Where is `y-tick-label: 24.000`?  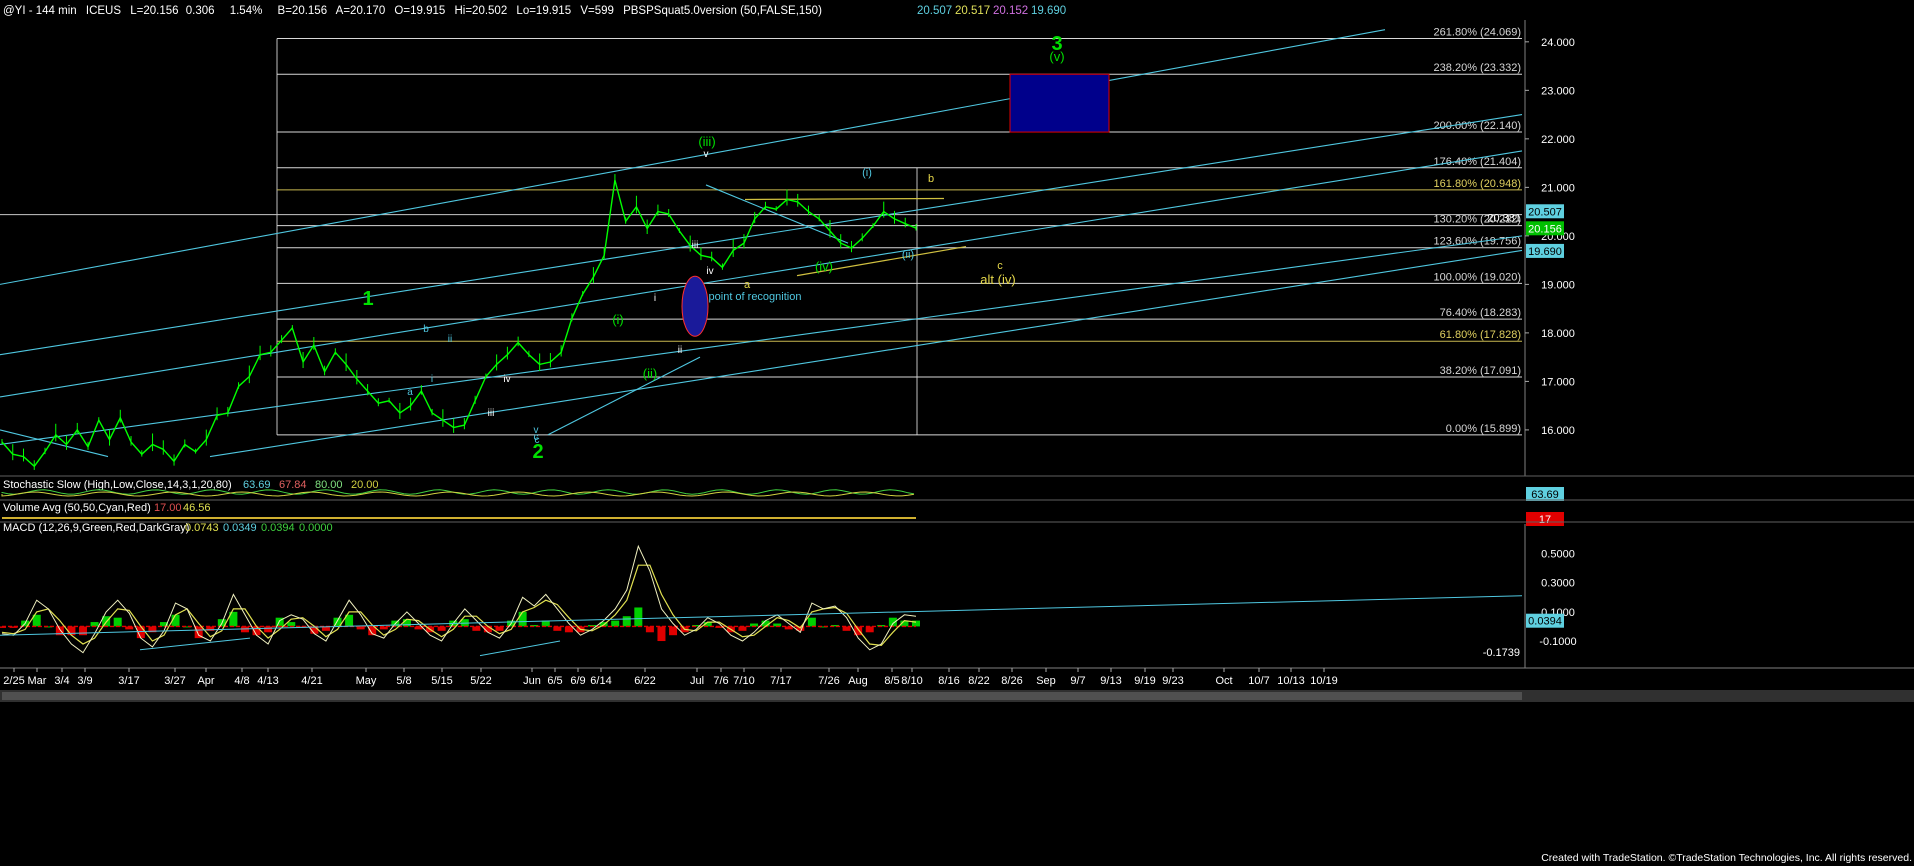
y-tick-label: 24.000 is located at coordinates (1558, 43).